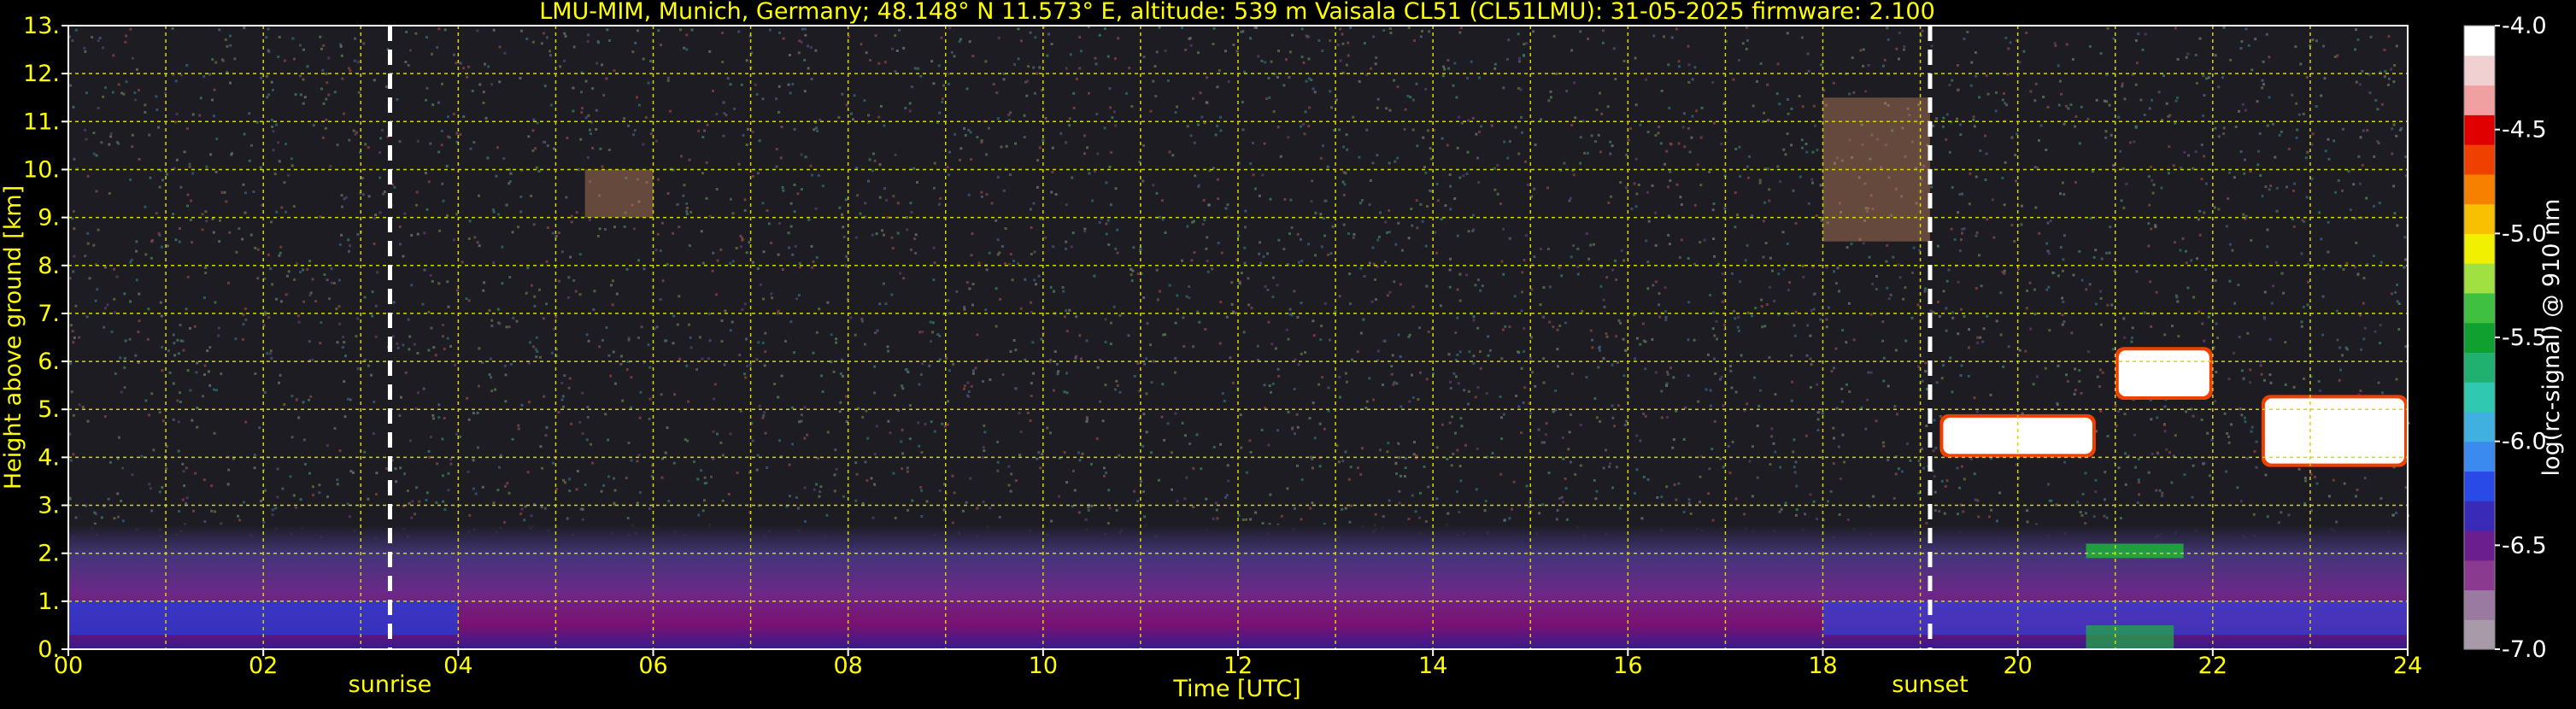 Image resolution: width=2576 pixels, height=709 pixels. I want to click on colorbar-segment, so click(2479, 397).